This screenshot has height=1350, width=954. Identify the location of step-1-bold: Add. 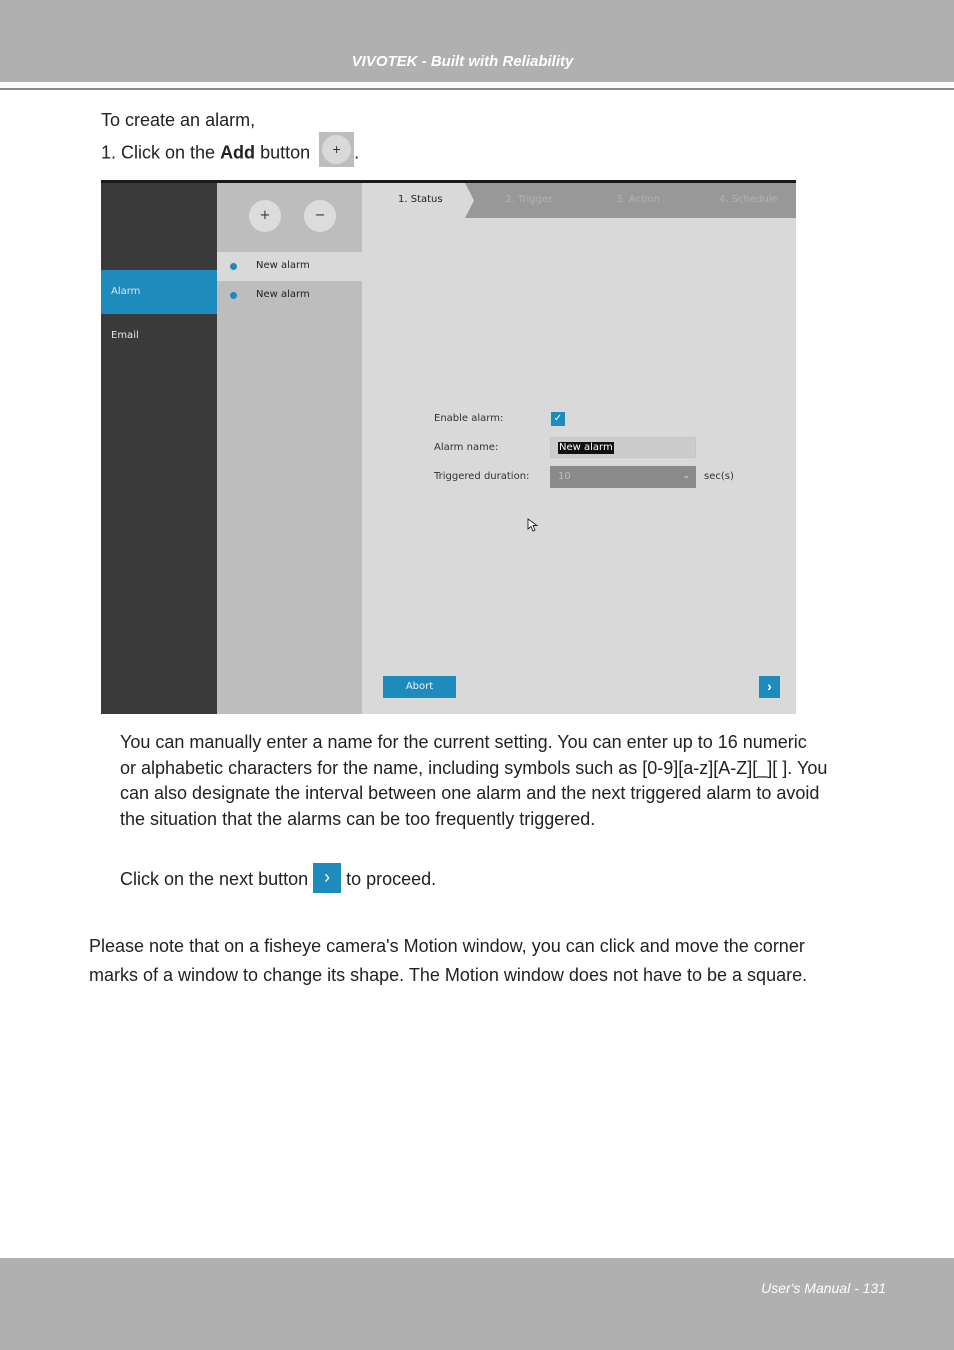
(238, 152).